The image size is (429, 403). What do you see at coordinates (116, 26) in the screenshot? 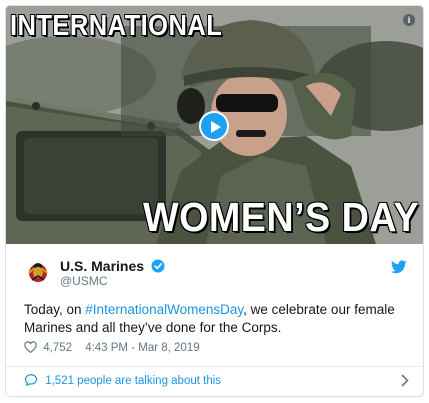
I see `headline-top-text: INTERNATIONAL` at bounding box center [116, 26].